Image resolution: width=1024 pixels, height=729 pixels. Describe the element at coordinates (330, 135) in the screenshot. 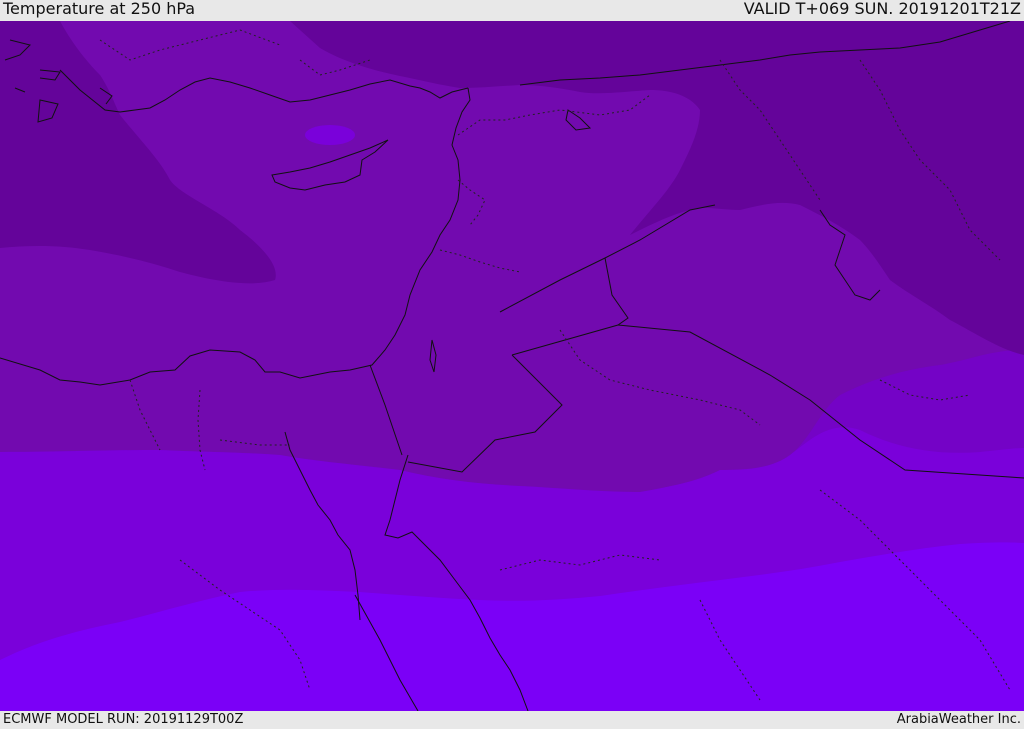

I see `warm-pocket-cyprus` at that location.